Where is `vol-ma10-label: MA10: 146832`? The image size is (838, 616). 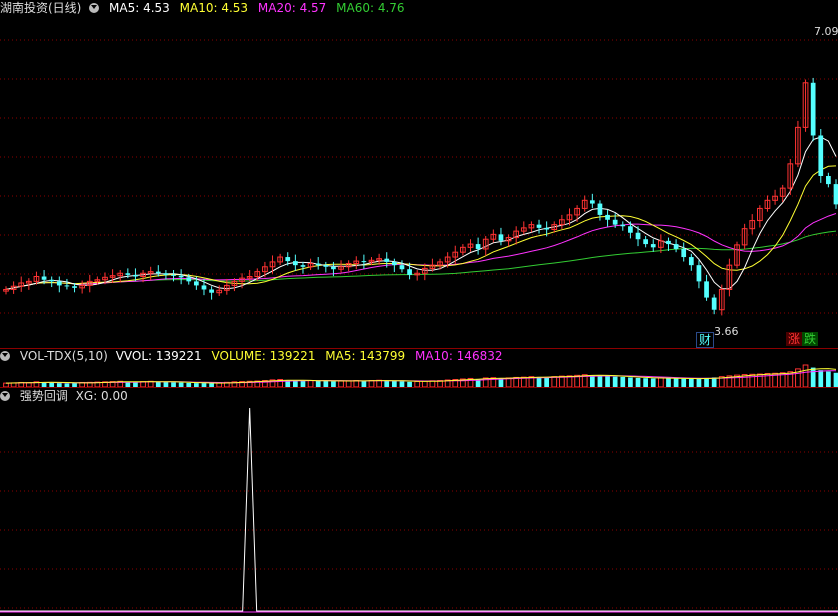
vol-ma10-label: MA10: 146832 is located at coordinates (458, 356).